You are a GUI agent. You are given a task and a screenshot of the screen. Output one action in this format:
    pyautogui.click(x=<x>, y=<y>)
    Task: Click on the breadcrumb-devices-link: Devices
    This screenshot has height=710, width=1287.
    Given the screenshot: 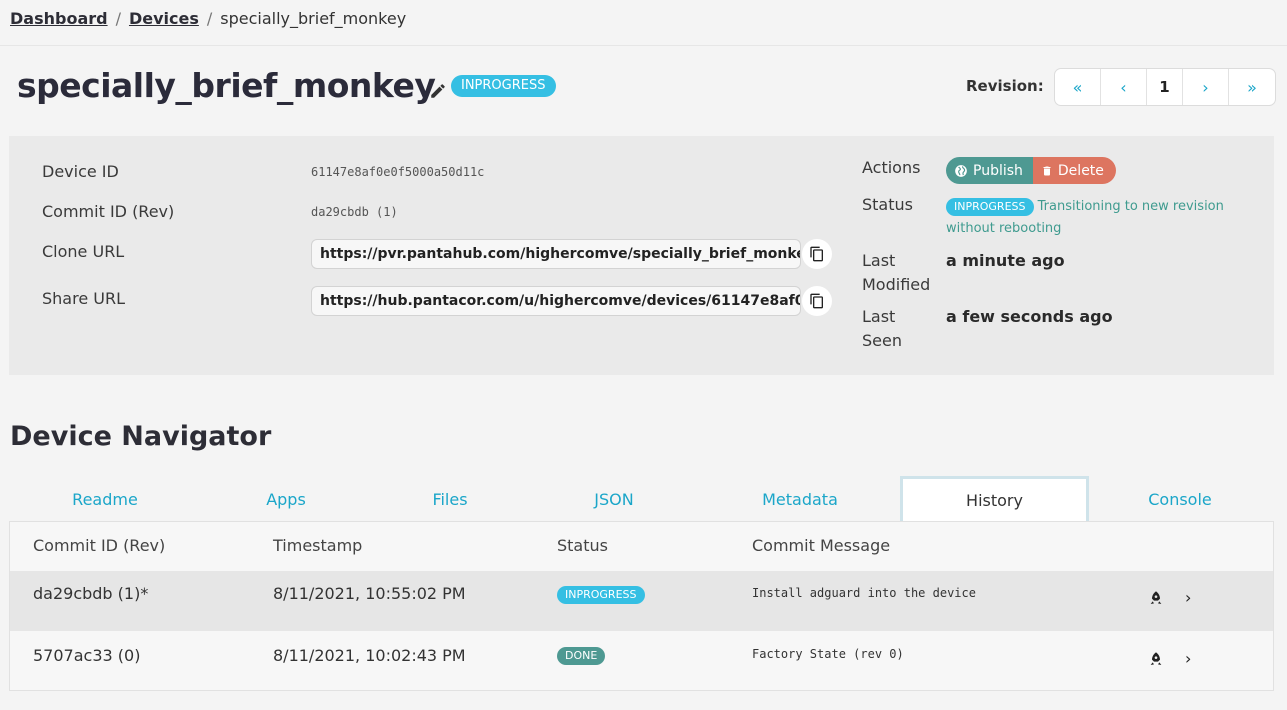 What is the action you would take?
    pyautogui.click(x=164, y=18)
    